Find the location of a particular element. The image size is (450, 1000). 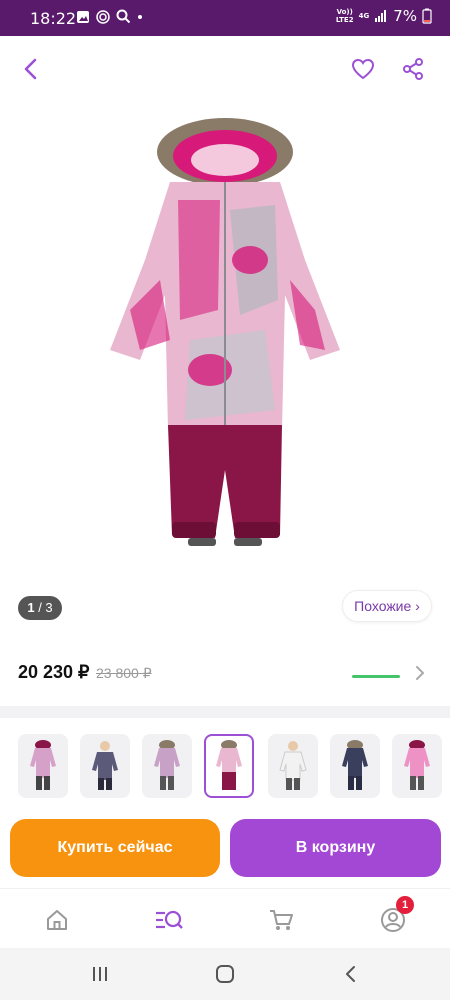

signal-icon is located at coordinates (381, 16).